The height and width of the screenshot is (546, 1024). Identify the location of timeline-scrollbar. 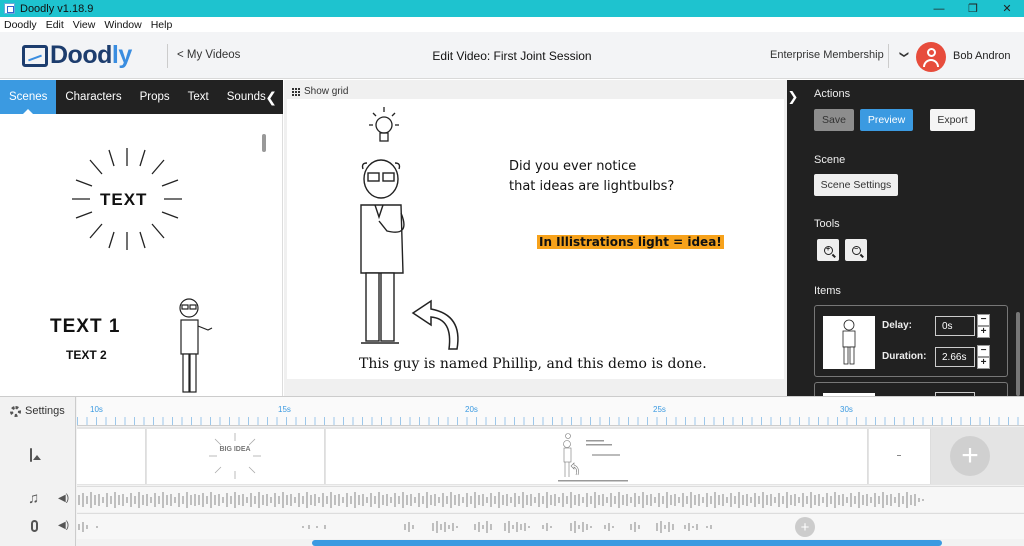
(627, 543).